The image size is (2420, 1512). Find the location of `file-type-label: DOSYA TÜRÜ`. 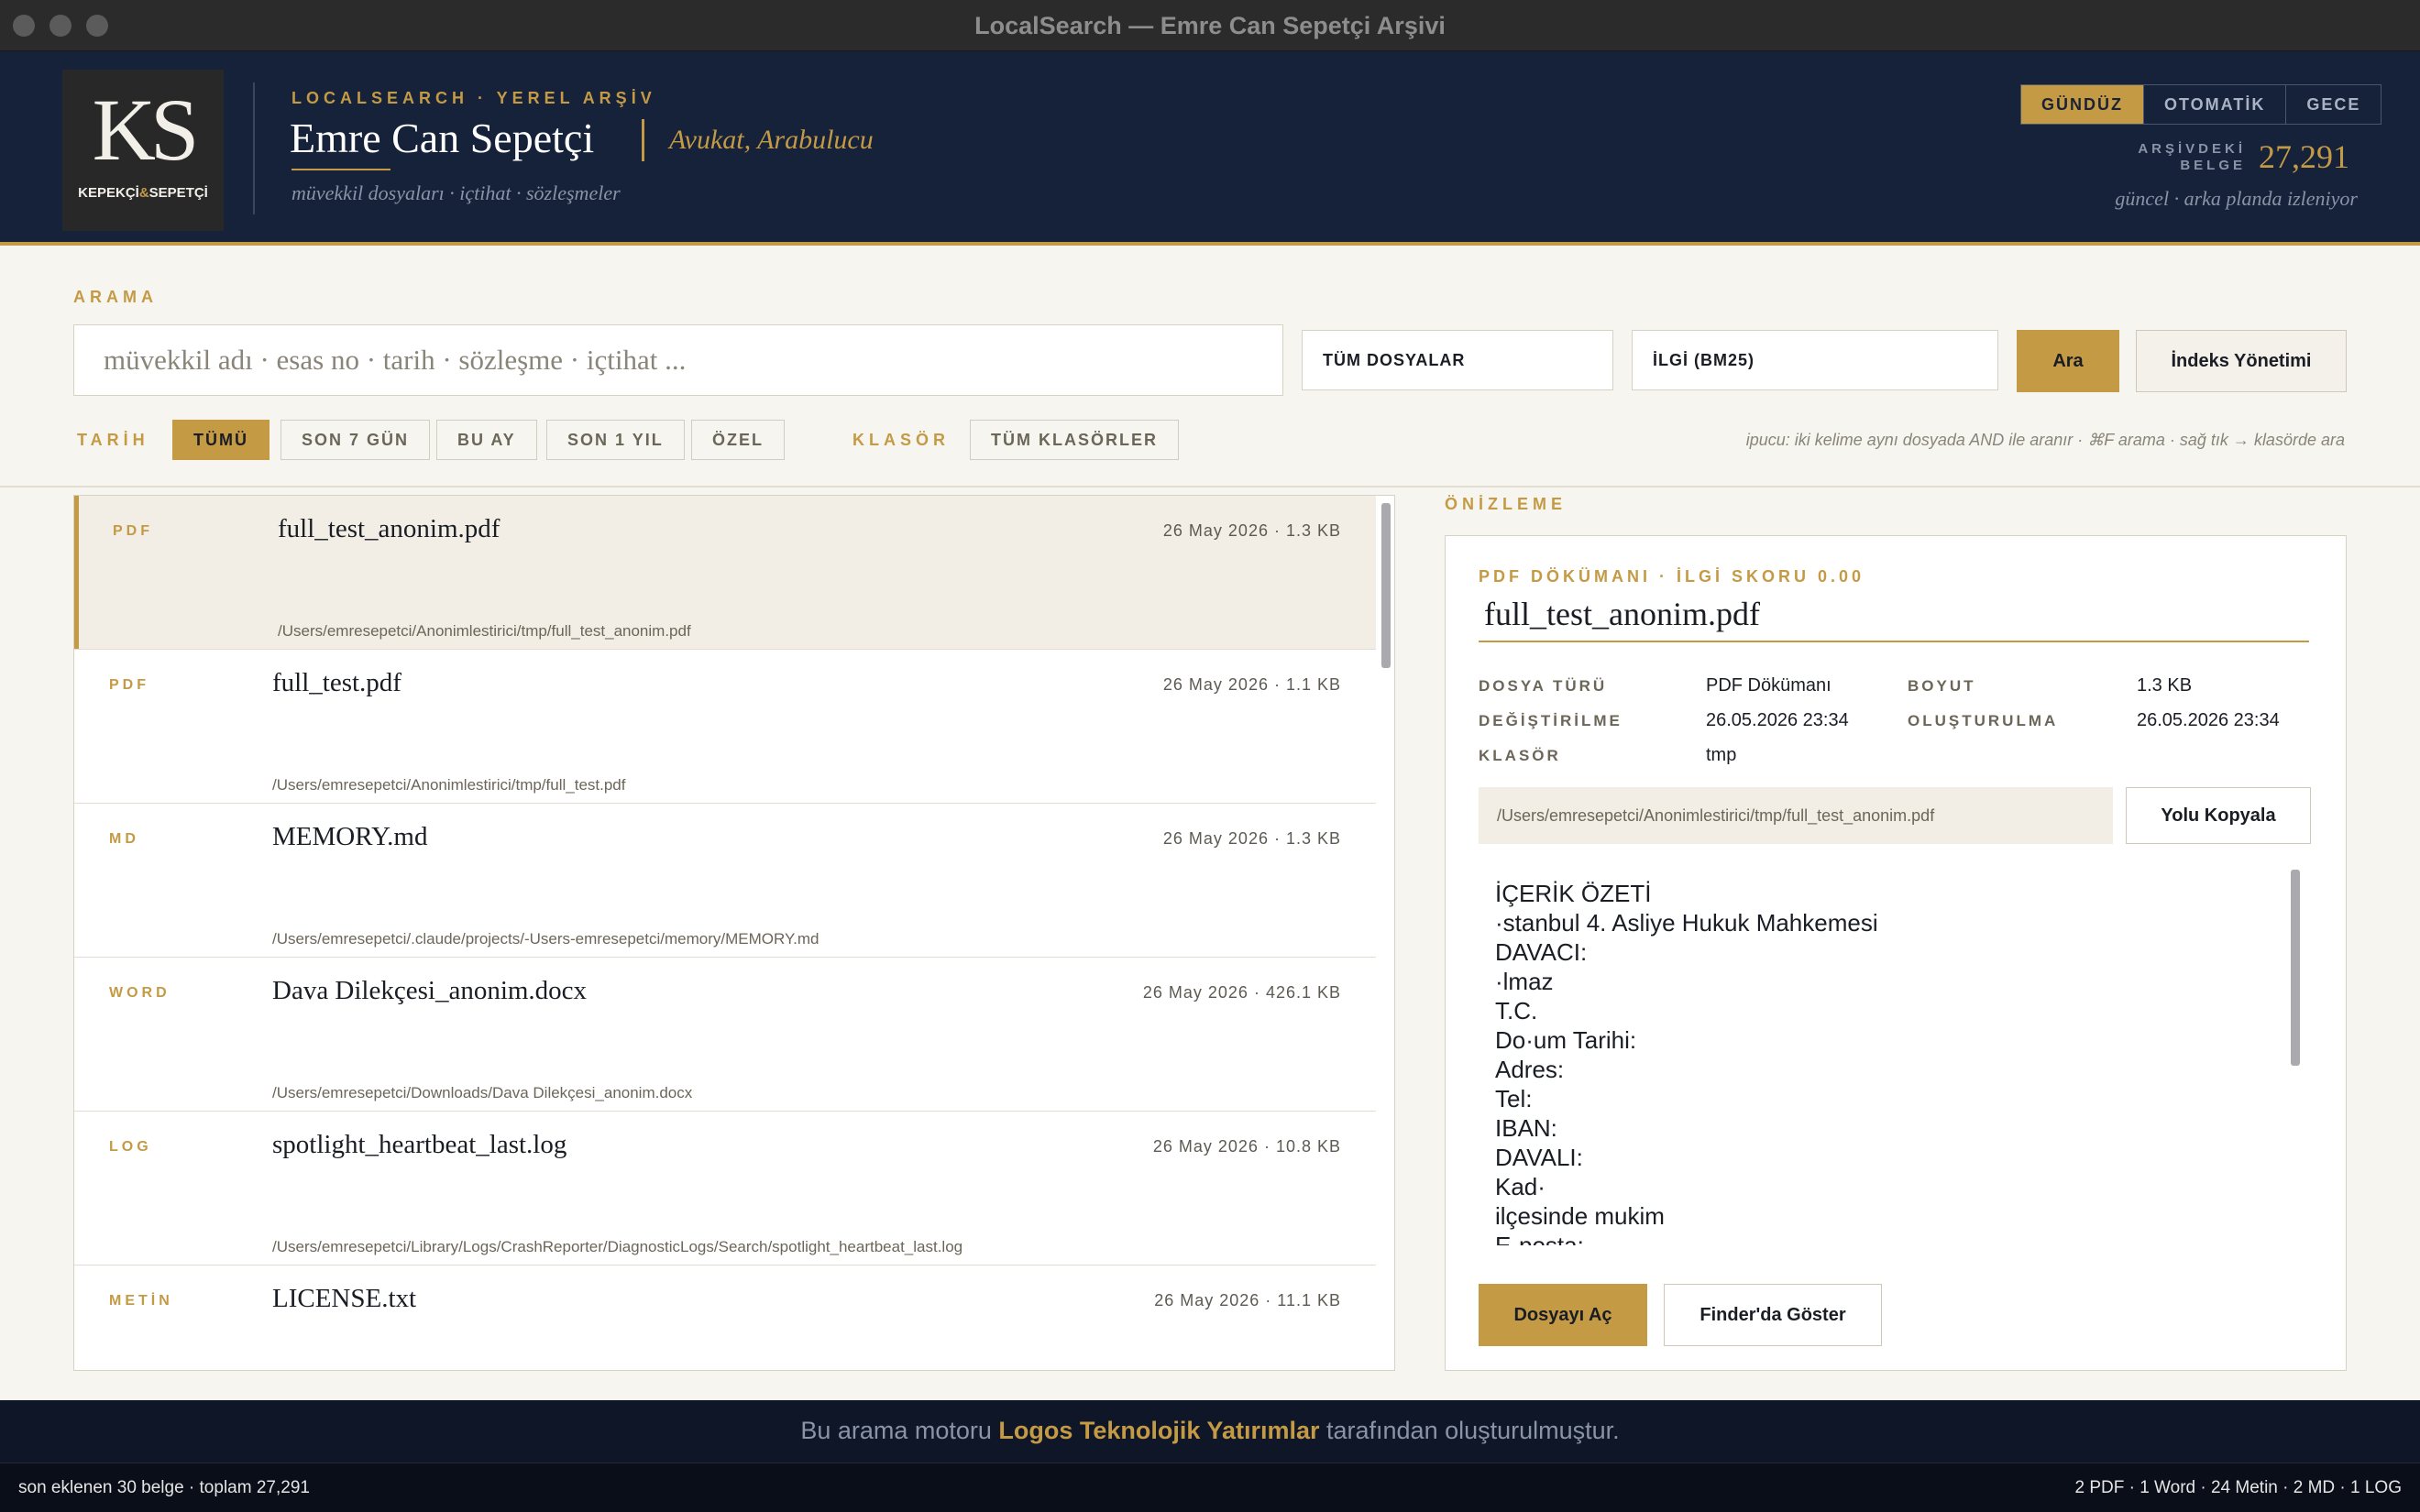

file-type-label: DOSYA TÜRÜ is located at coordinates (1543, 686).